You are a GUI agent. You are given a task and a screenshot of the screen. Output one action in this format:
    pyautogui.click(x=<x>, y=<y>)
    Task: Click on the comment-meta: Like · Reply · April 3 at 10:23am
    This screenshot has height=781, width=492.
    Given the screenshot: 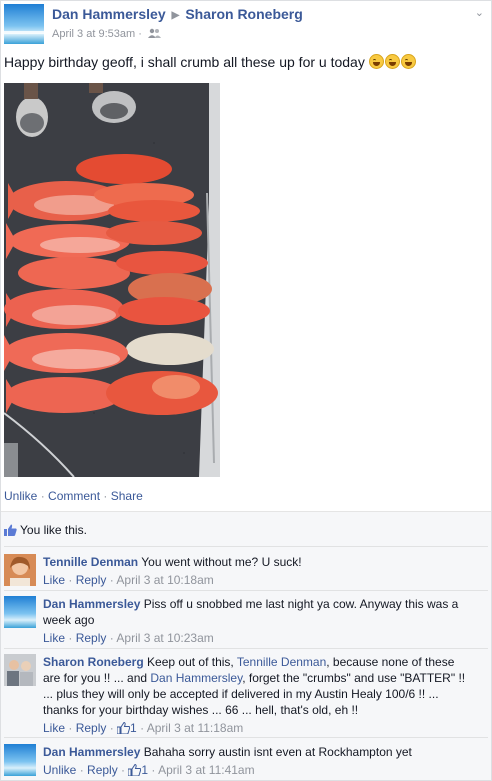 What is the action you would take?
    pyautogui.click(x=128, y=638)
    